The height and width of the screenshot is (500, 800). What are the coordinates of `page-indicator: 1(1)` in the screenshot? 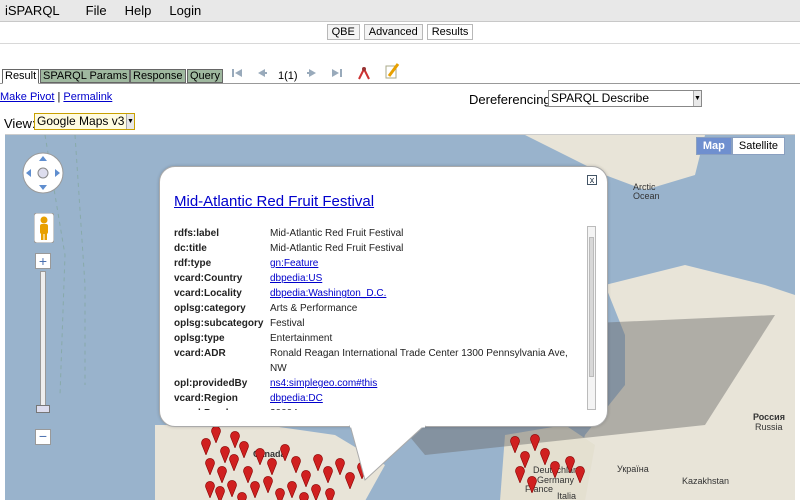 It's located at (288, 76).